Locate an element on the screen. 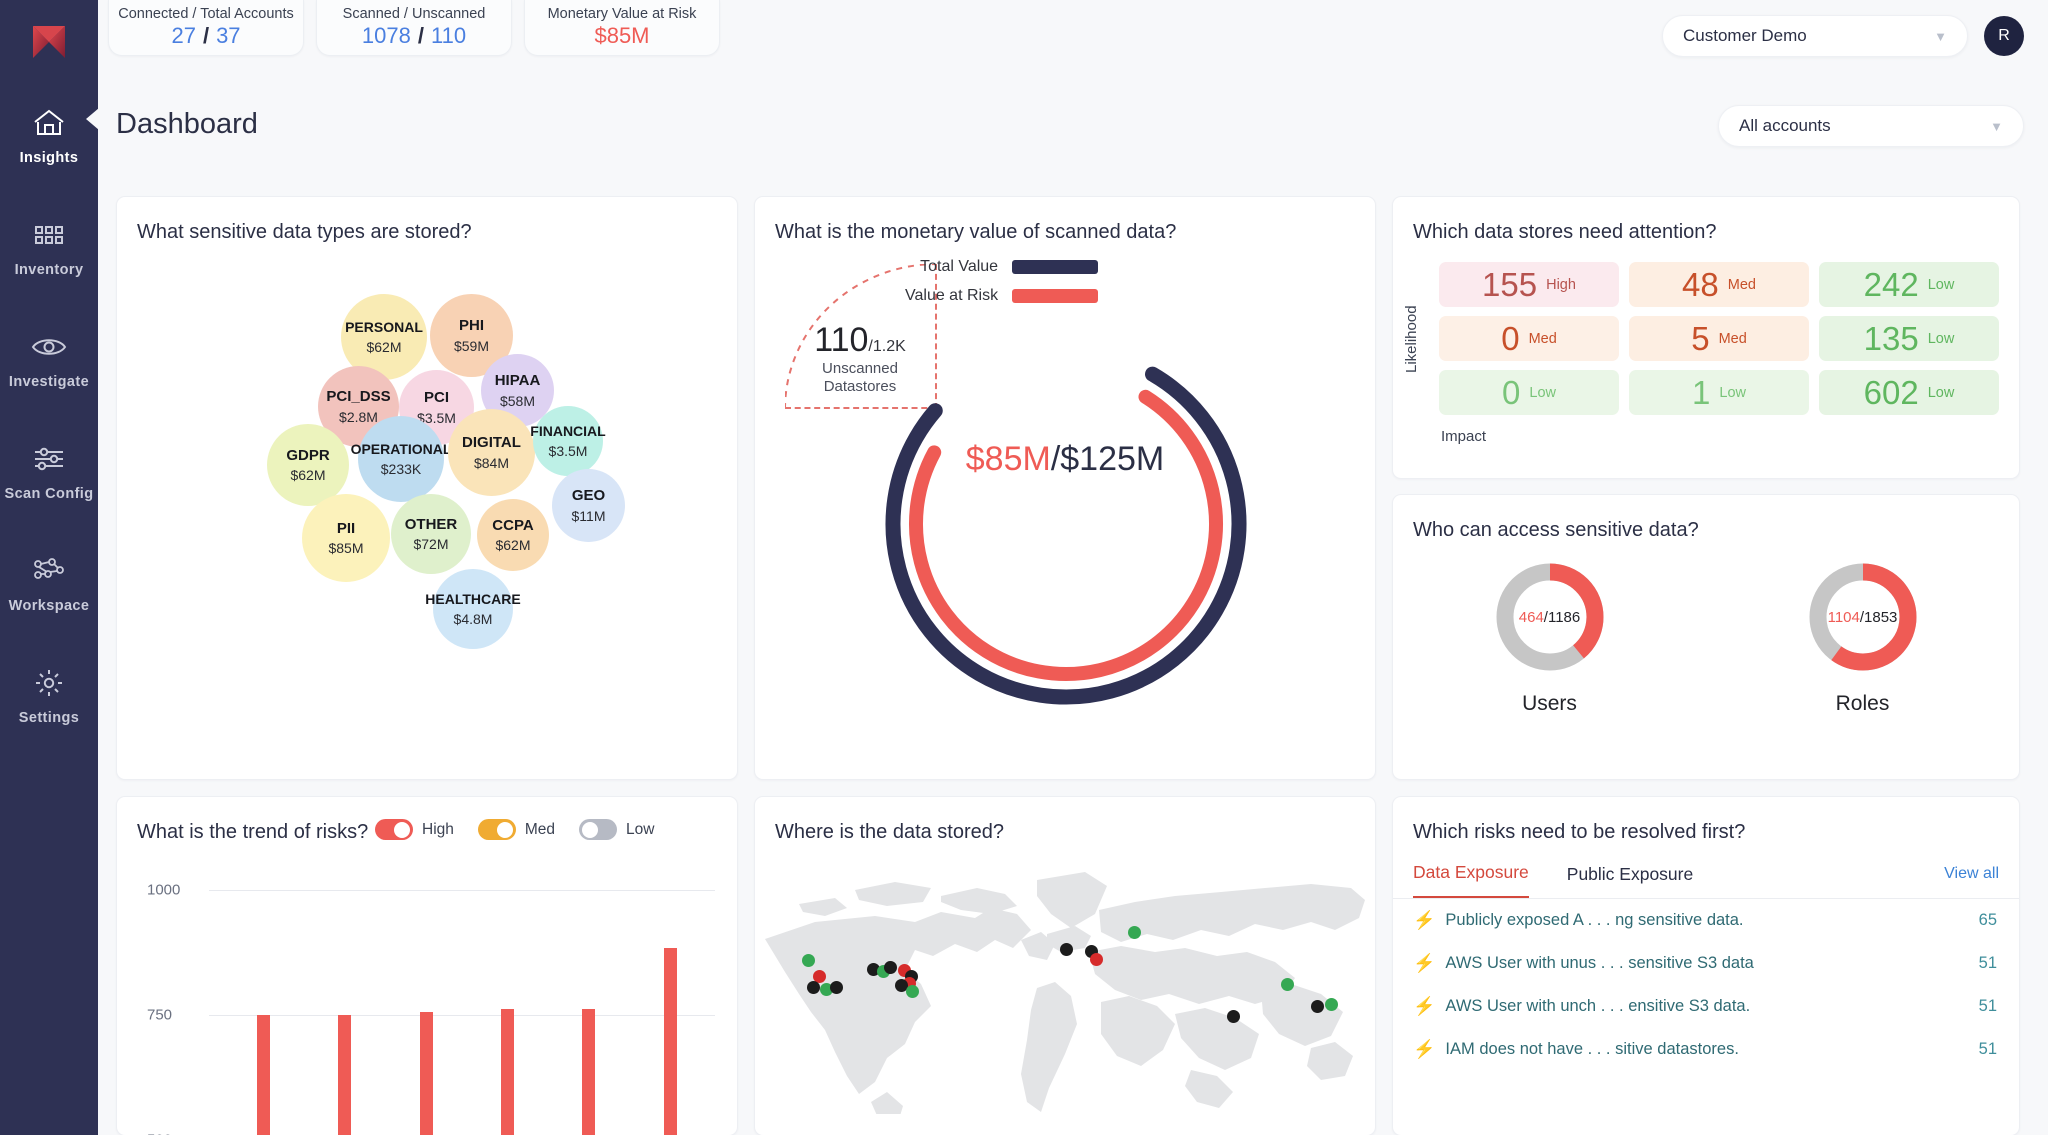 This screenshot has width=2048, height=1135. card-title: Where is the data stored? is located at coordinates (890, 832).